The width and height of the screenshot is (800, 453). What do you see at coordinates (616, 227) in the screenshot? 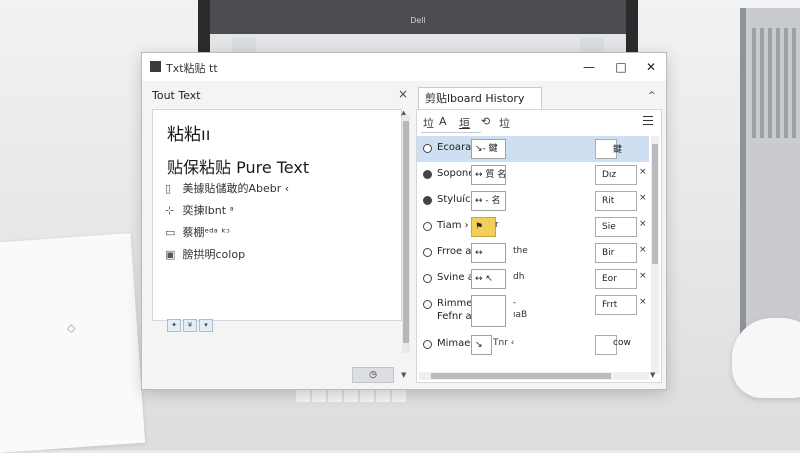
I see `row-value-field: Sie` at bounding box center [616, 227].